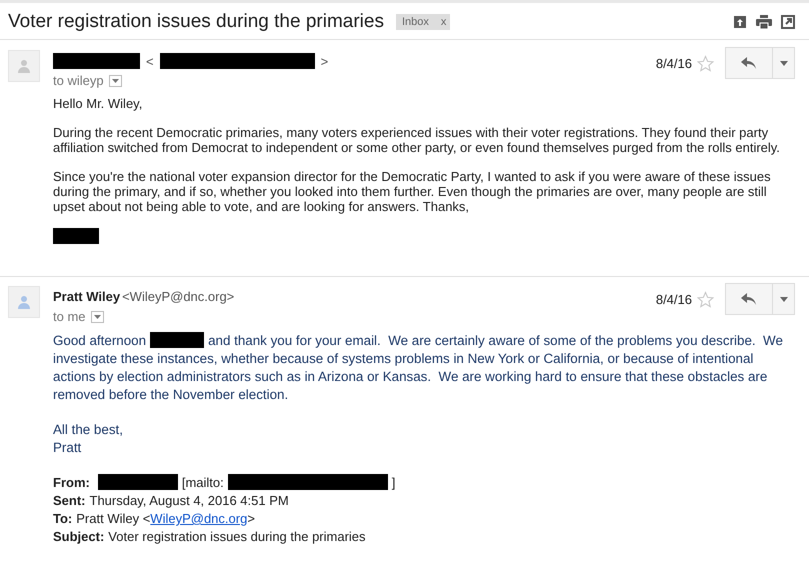 The width and height of the screenshot is (809, 562). Describe the element at coordinates (69, 500) in the screenshot. I see `header-label: Sent:` at that location.